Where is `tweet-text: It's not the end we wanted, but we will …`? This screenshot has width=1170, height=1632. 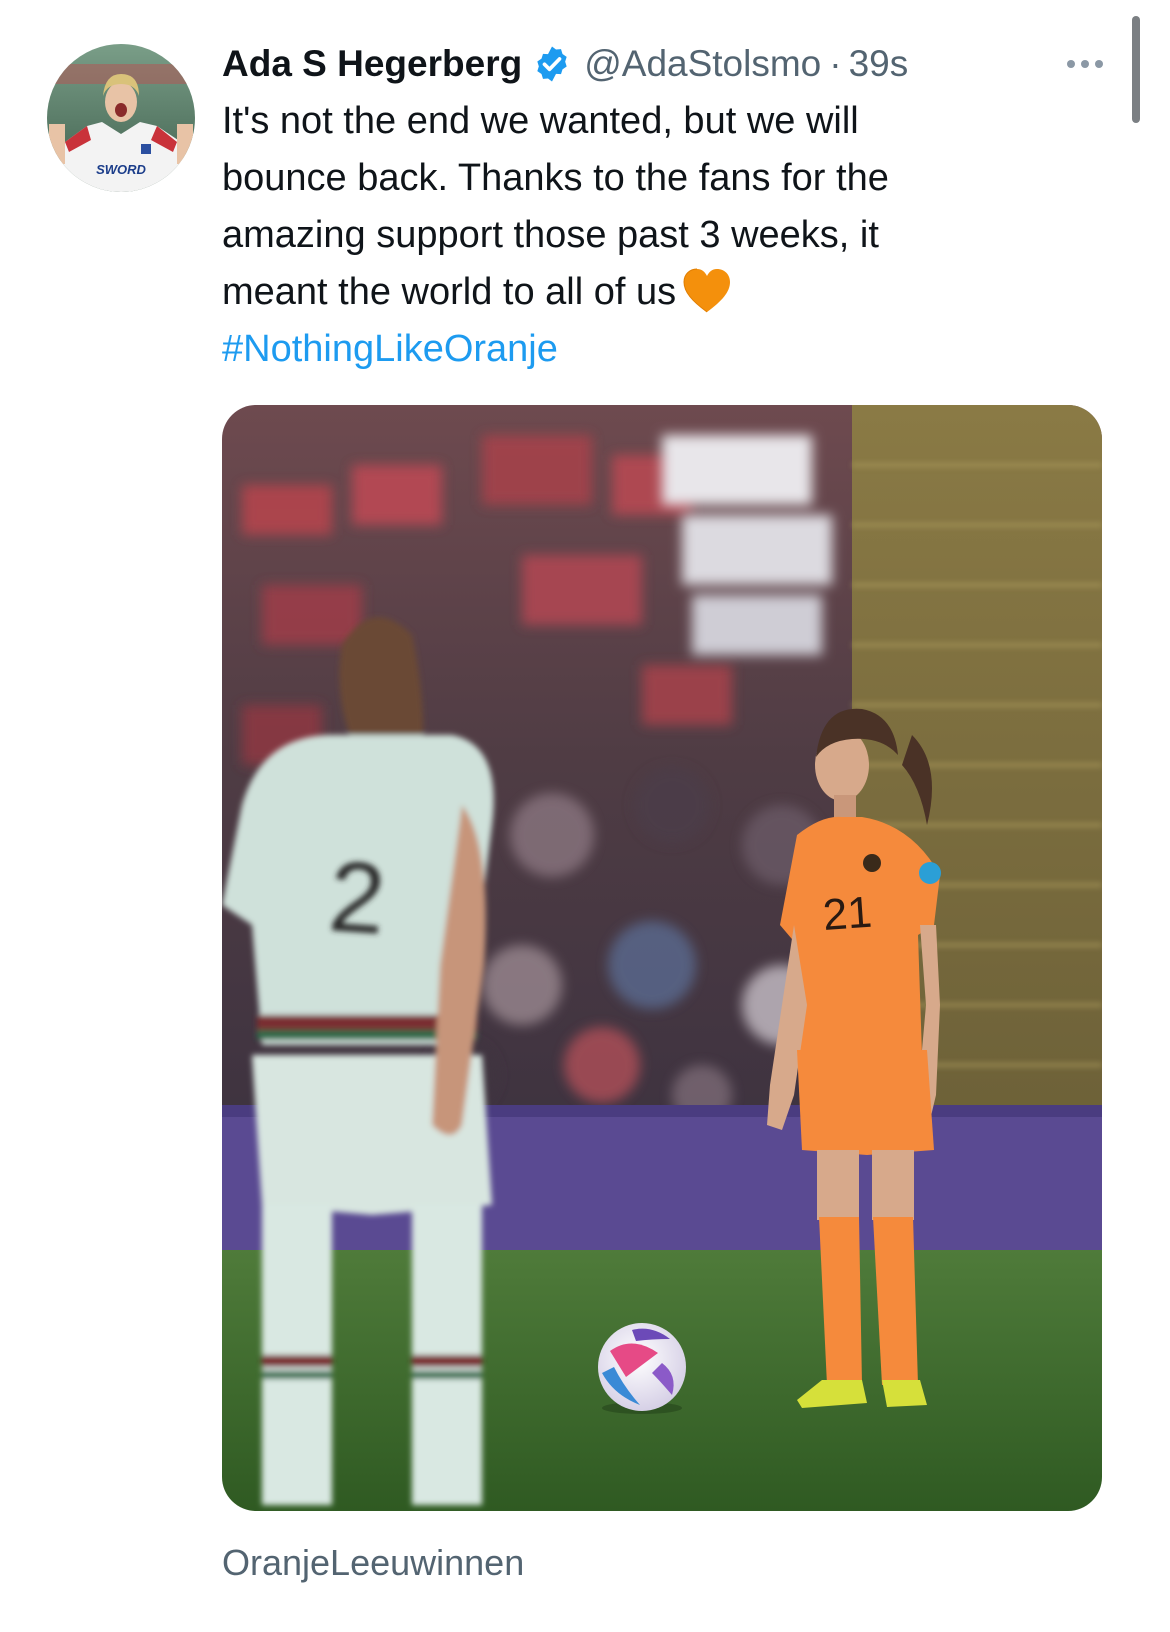
tweet-text: It's not the end we wanted, but we will … is located at coordinates (632, 235).